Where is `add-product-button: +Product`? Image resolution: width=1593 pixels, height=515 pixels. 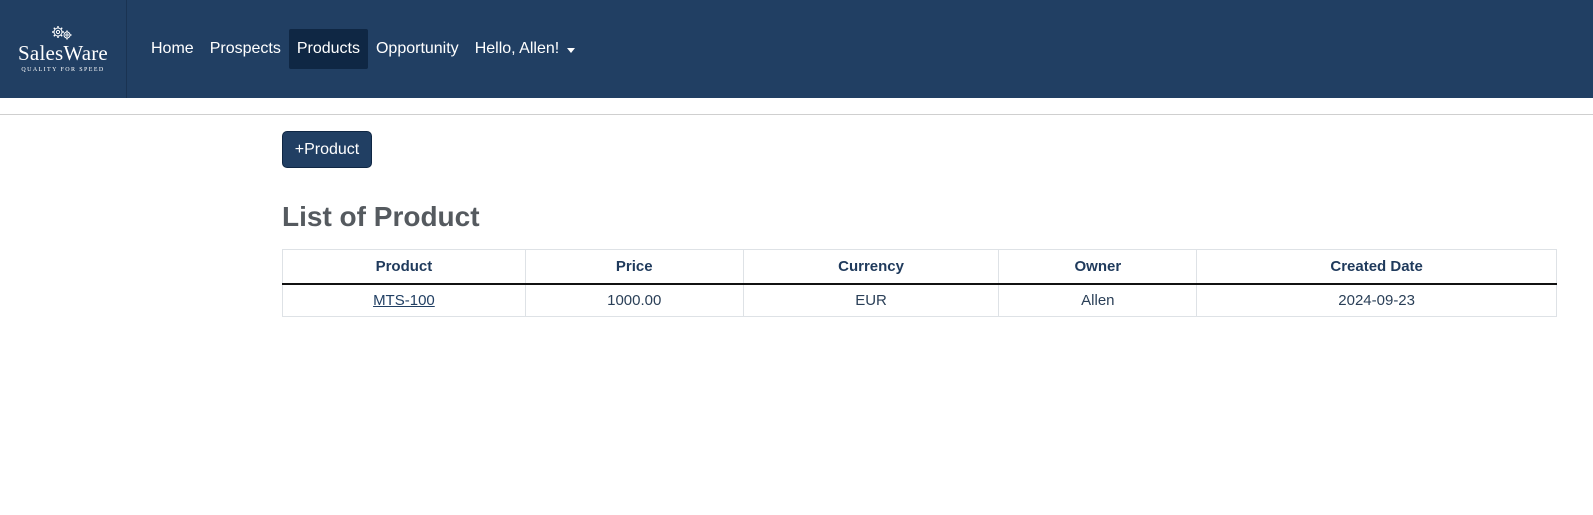
add-product-button: +Product is located at coordinates (327, 149).